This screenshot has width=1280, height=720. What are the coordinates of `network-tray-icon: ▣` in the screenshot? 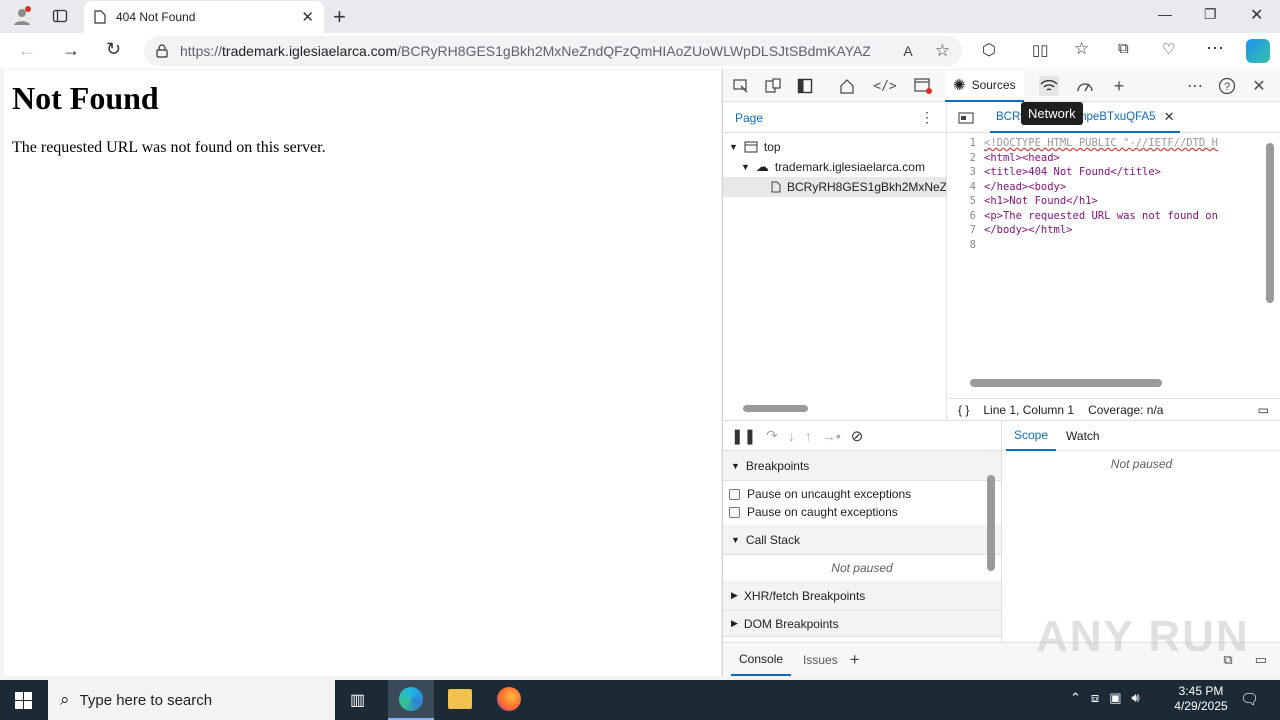 It's located at (1115, 698).